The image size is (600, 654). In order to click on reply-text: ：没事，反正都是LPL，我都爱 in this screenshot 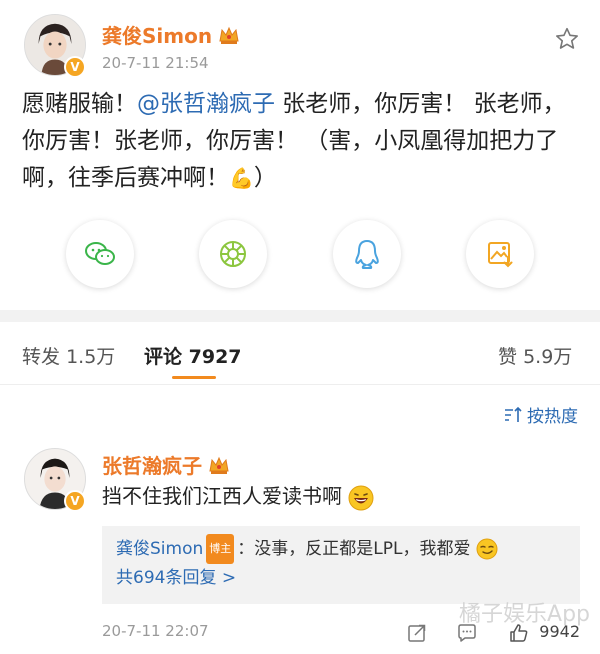, I will do `click(354, 549)`.